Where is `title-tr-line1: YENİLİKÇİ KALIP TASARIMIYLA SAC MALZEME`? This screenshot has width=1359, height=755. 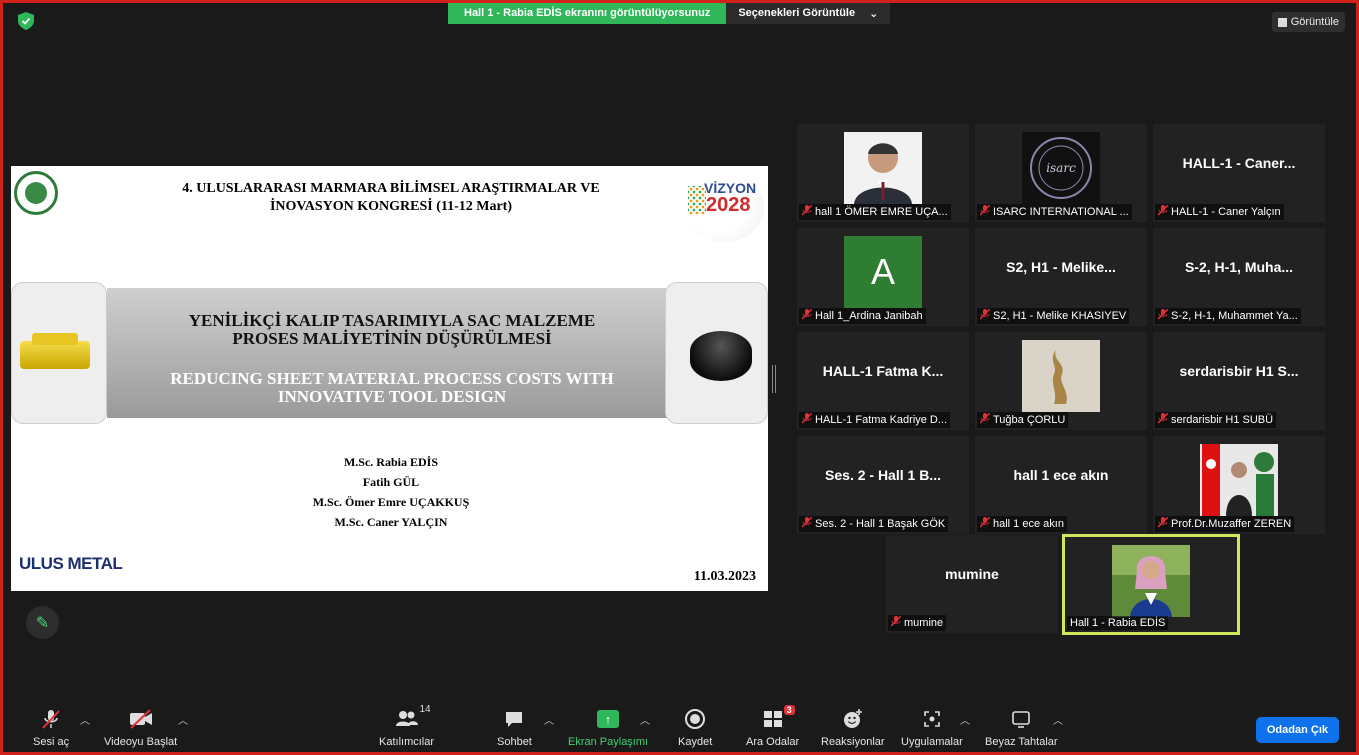
title-tr-line1: YENİLİKÇİ KALIP TASARIMIYLA SAC MALZEME is located at coordinates (392, 320).